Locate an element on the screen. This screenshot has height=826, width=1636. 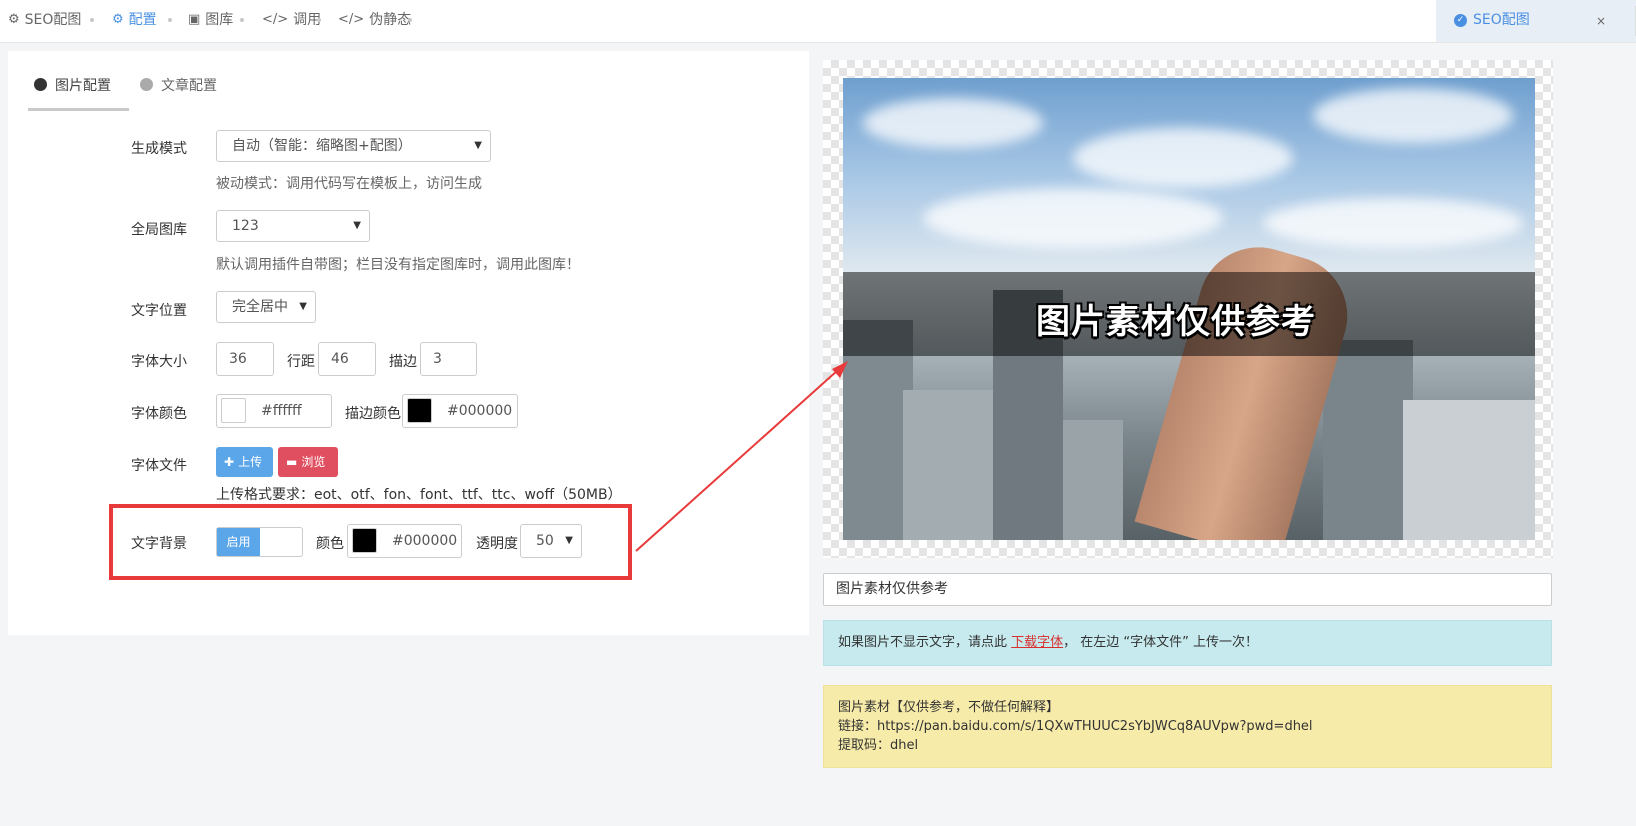
gear-icon: ⚙ is located at coordinates (14, 19).